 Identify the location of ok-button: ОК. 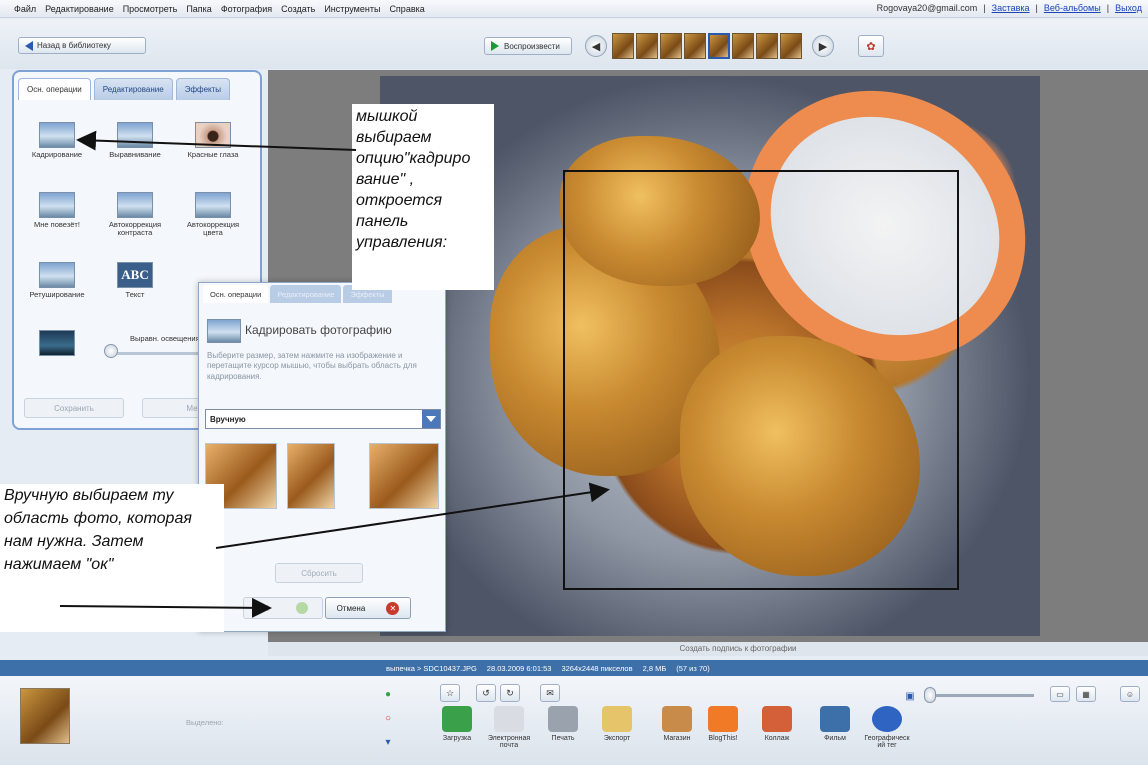
(283, 608).